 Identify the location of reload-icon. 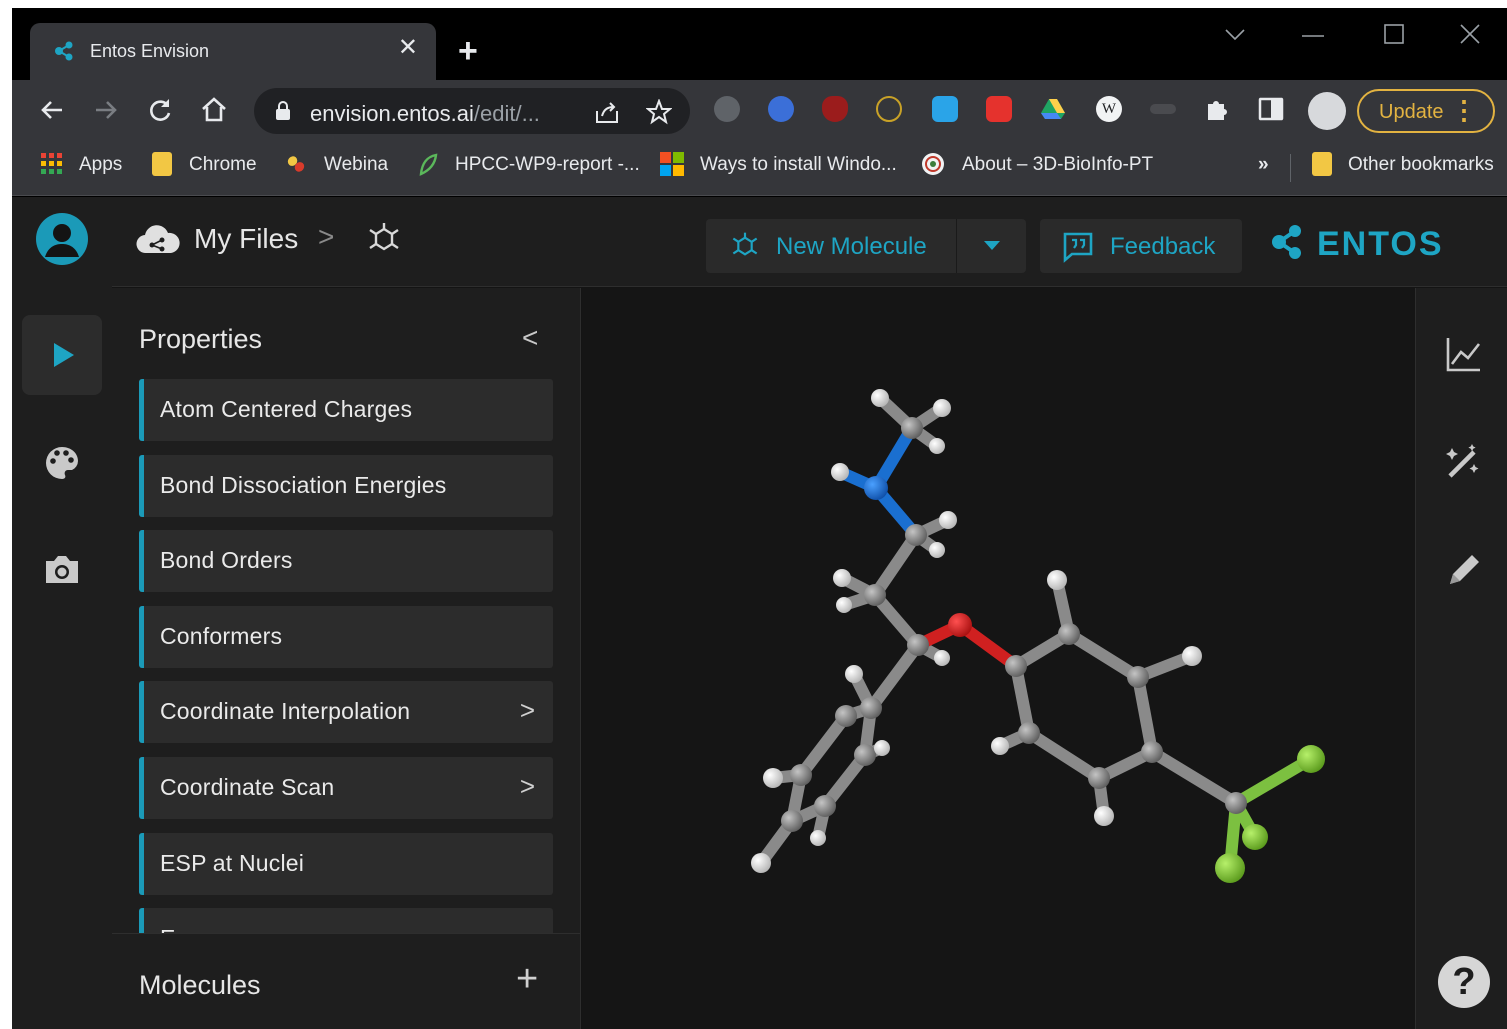
(160, 110).